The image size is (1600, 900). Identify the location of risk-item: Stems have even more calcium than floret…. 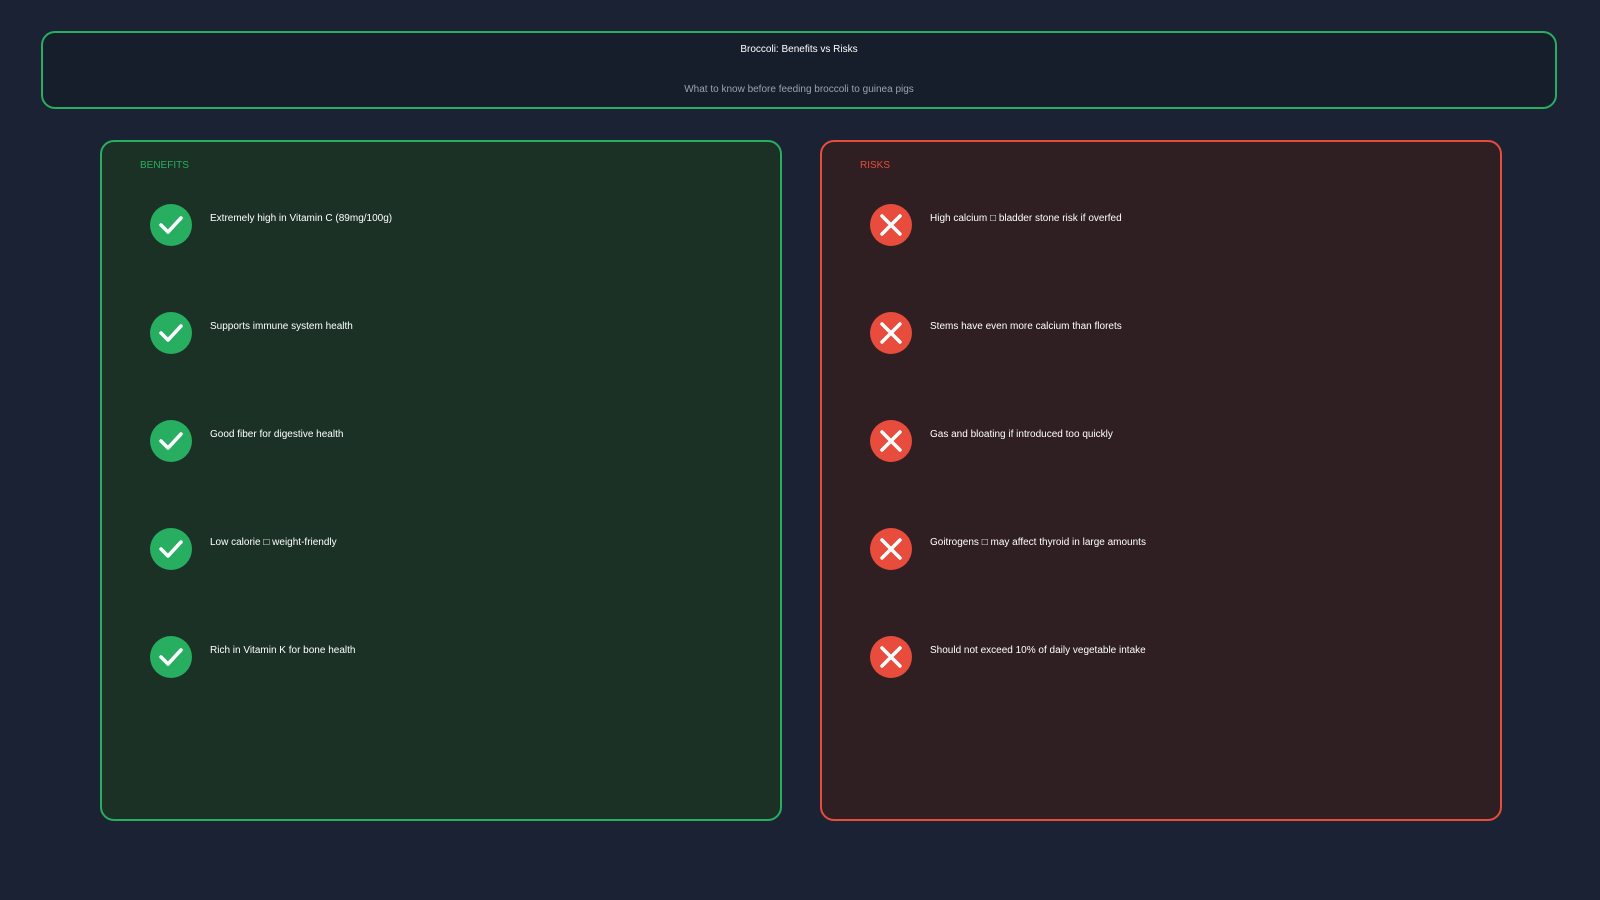
(1160, 333).